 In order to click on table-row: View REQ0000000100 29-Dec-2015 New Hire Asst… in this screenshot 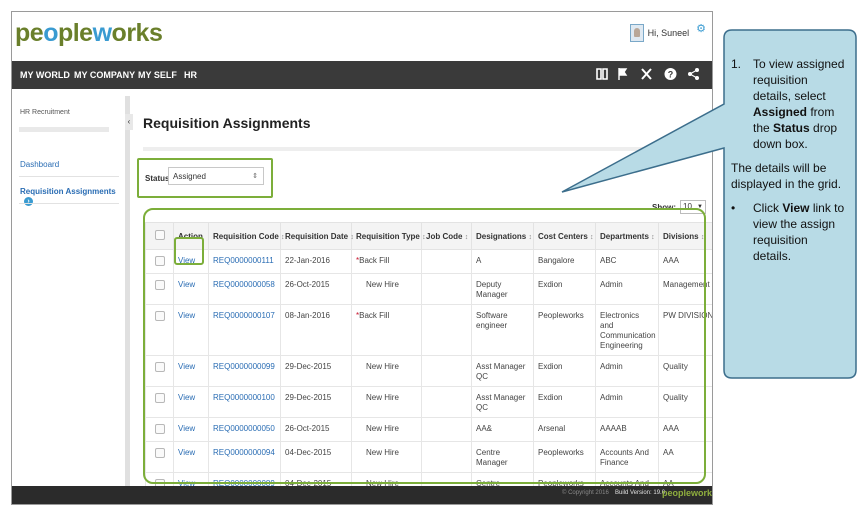, I will do `click(428, 402)`.